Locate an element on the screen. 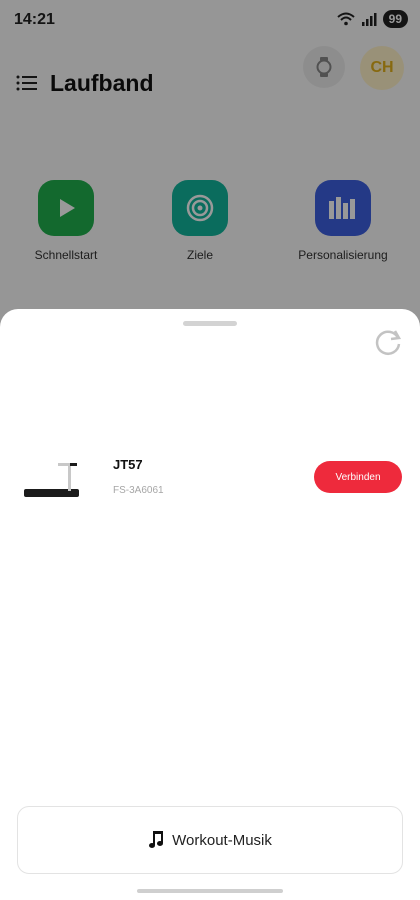 This screenshot has width=420, height=900. home-indicator is located at coordinates (210, 891).